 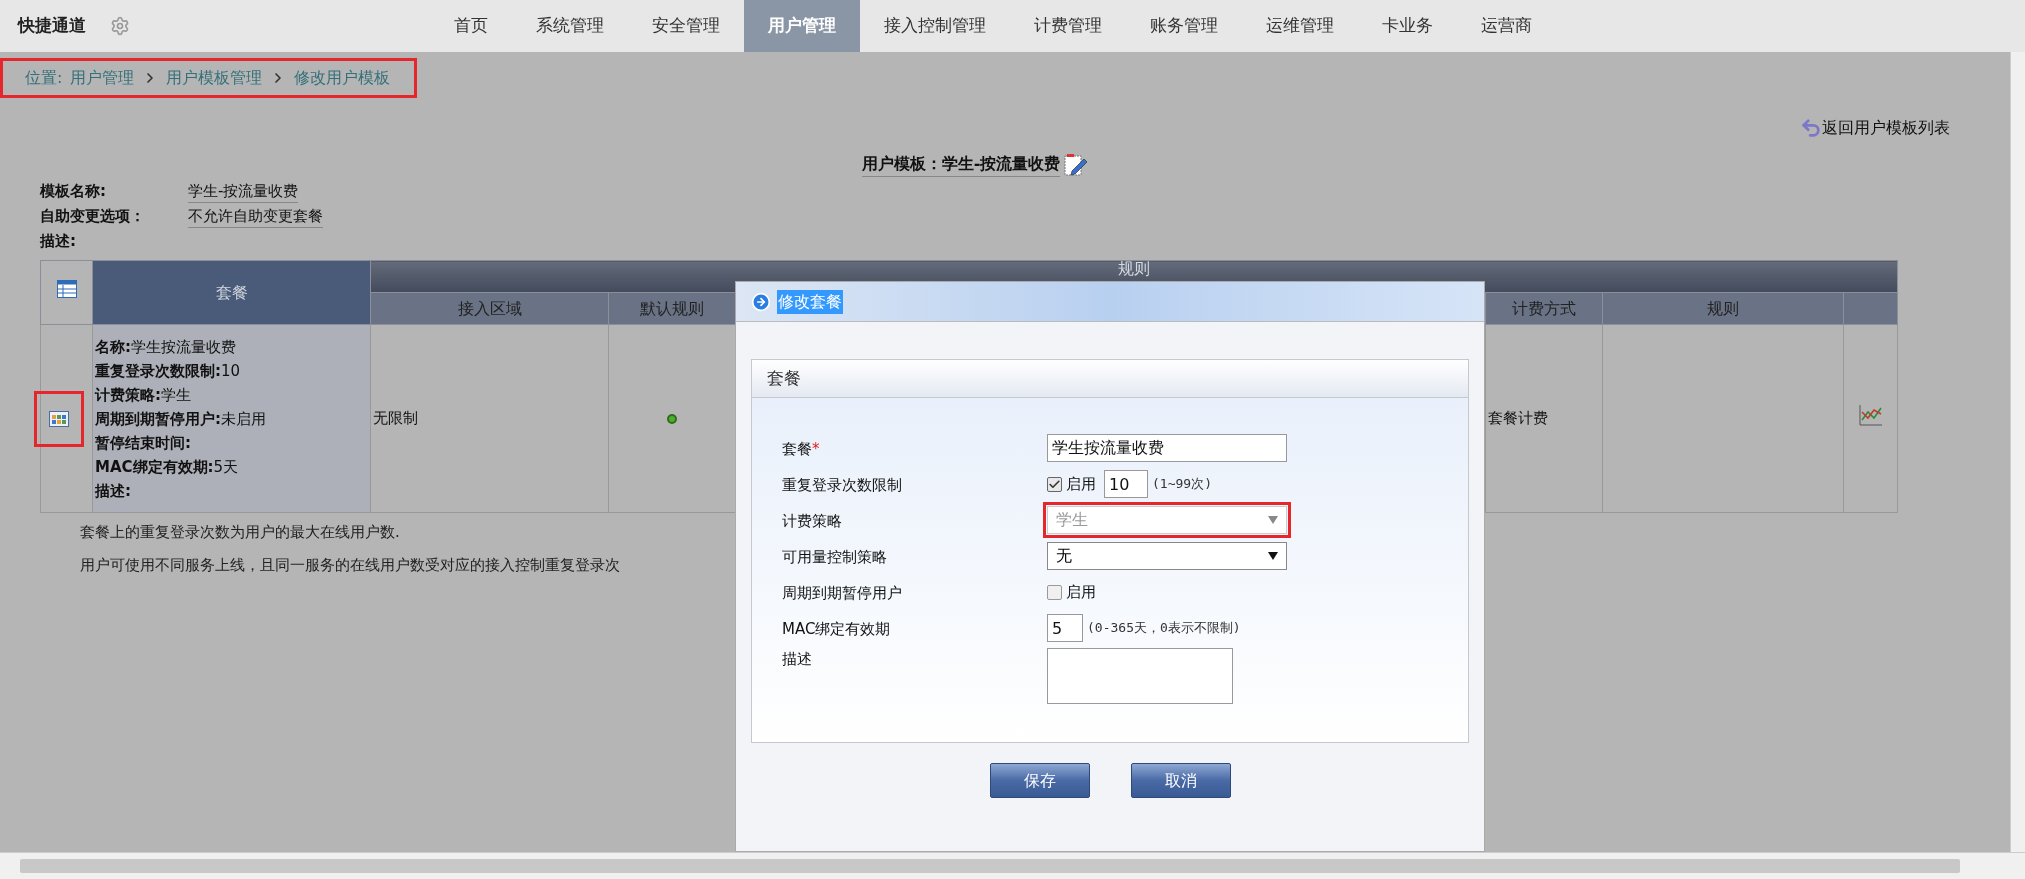 I want to click on package-detail: 重复登录次数限制:10, so click(x=168, y=371).